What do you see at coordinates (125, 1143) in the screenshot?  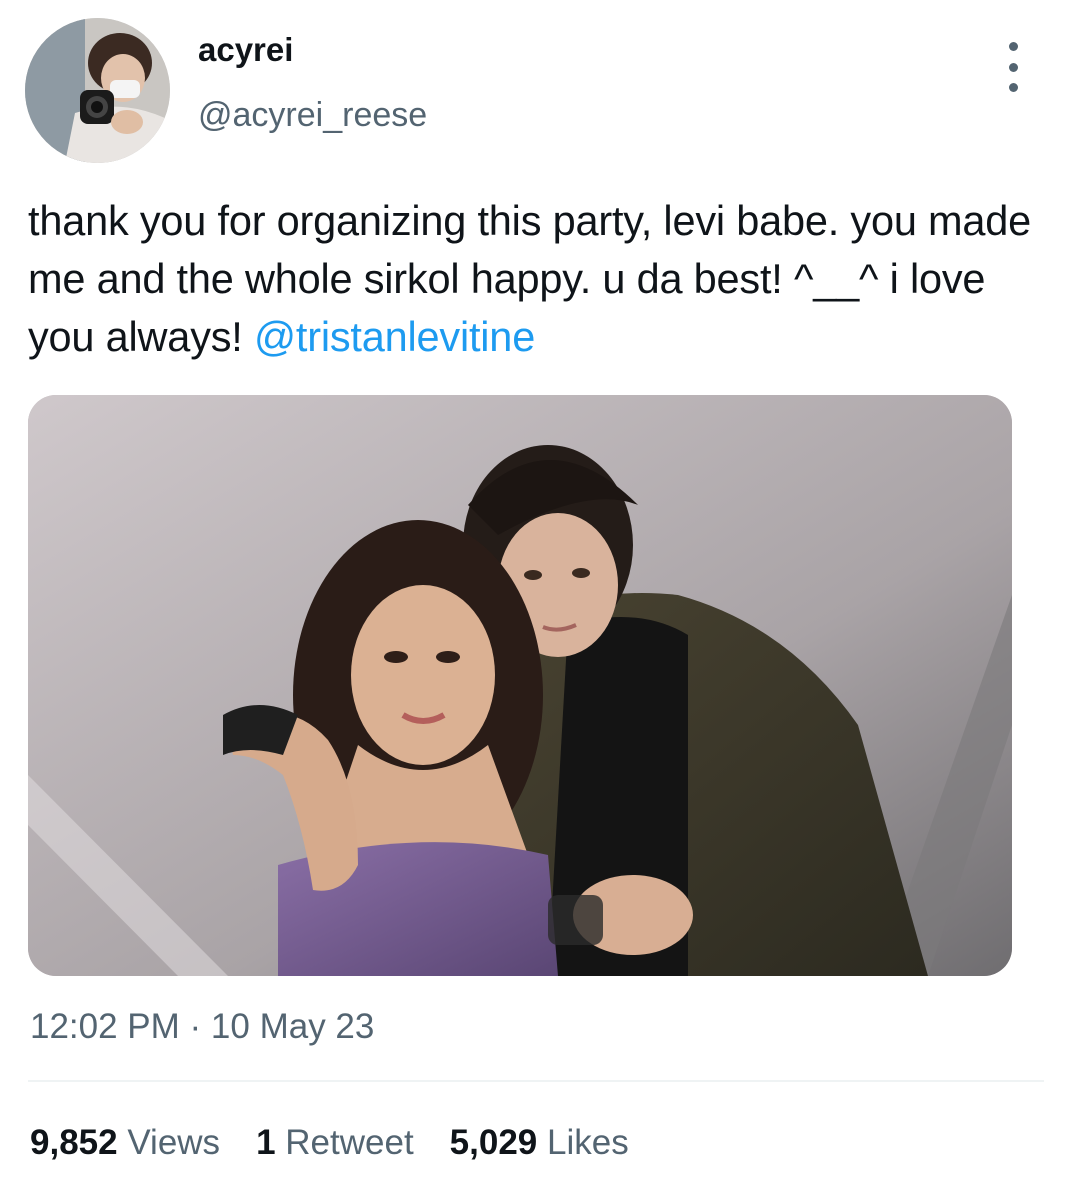 I see `views-stat: 9,852 Views` at bounding box center [125, 1143].